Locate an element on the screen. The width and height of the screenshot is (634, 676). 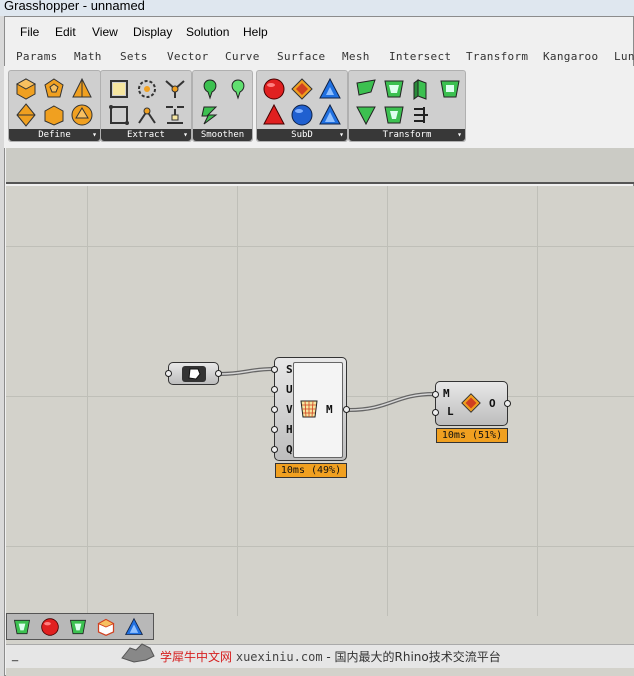
quick-frame-icon is located at coordinates (22, 627).